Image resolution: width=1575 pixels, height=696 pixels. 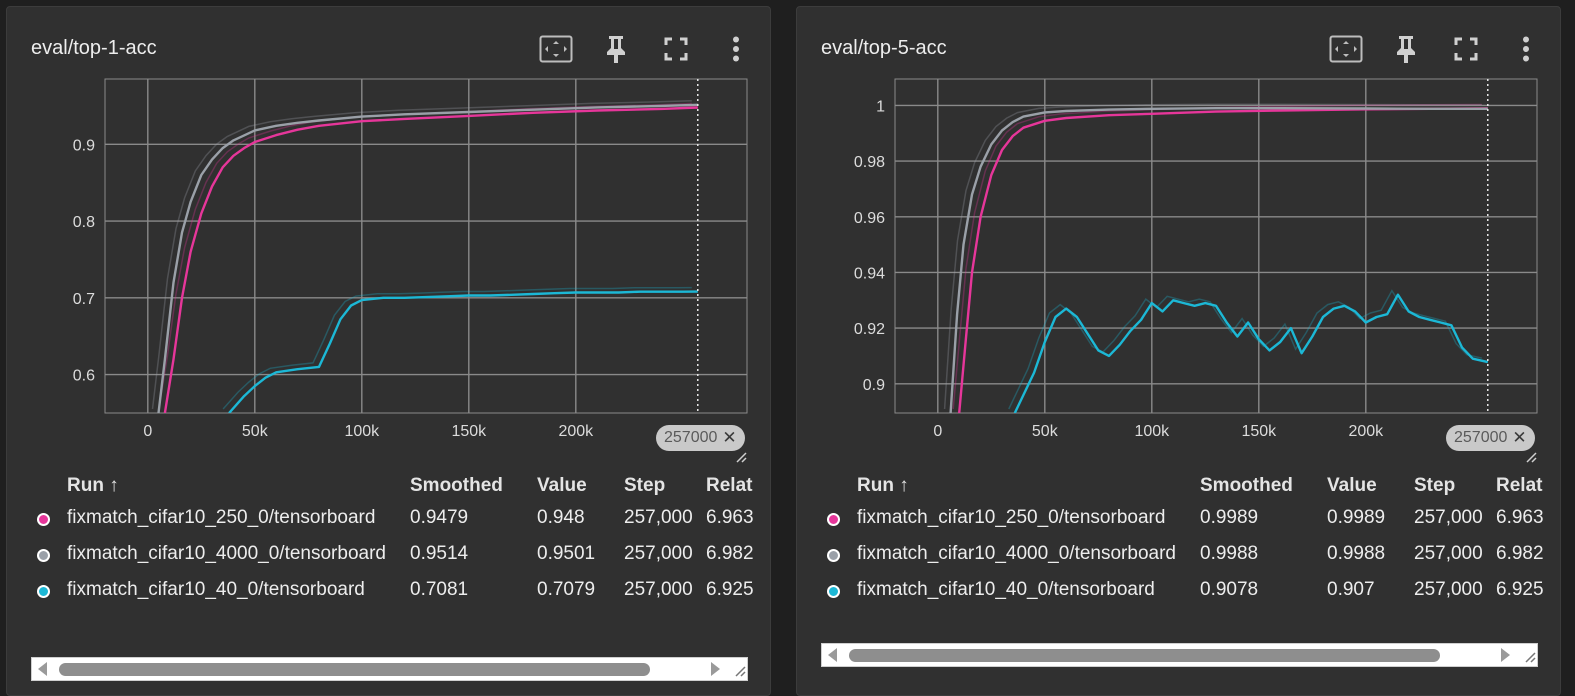 What do you see at coordinates (84, 376) in the screenshot?
I see `y-tick-label: 0.6` at bounding box center [84, 376].